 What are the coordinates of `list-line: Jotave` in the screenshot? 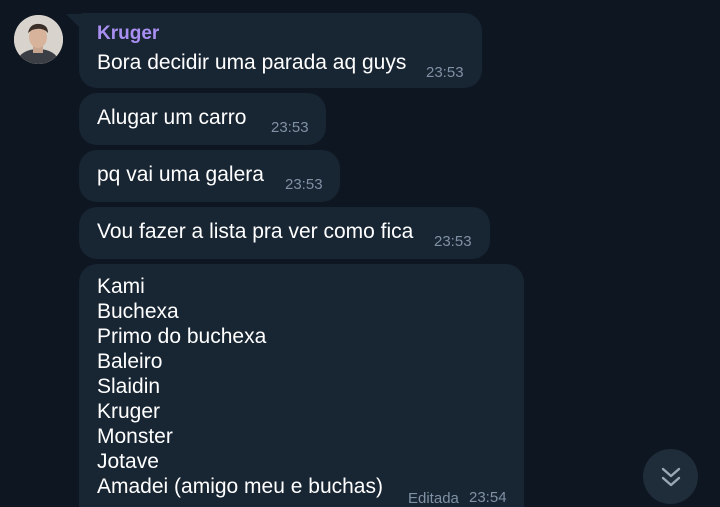 It's located at (128, 461).